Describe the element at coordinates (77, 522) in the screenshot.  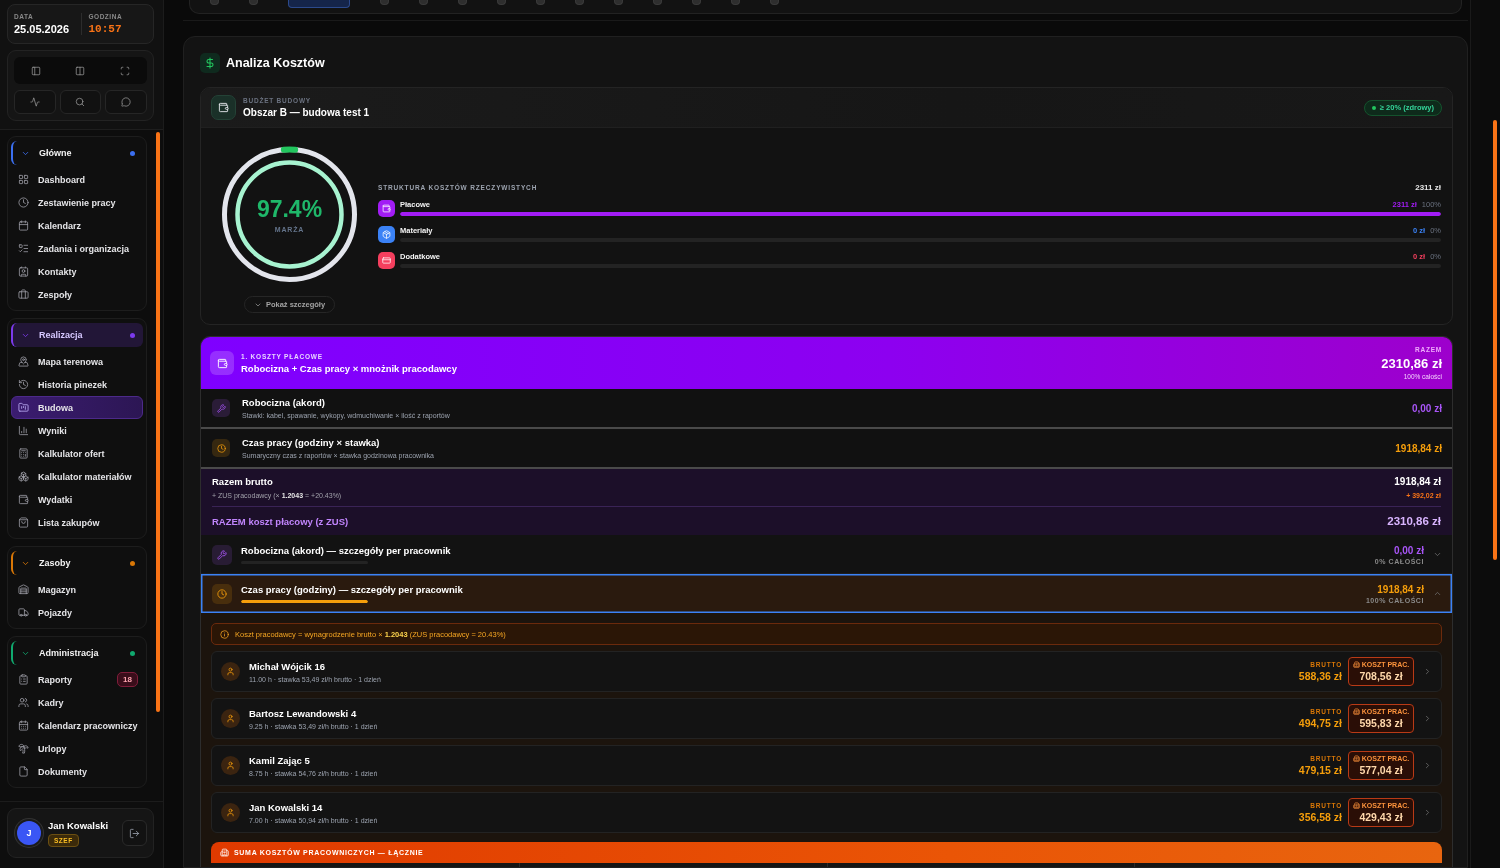
I see `nav-item: Lista zakupów` at that location.